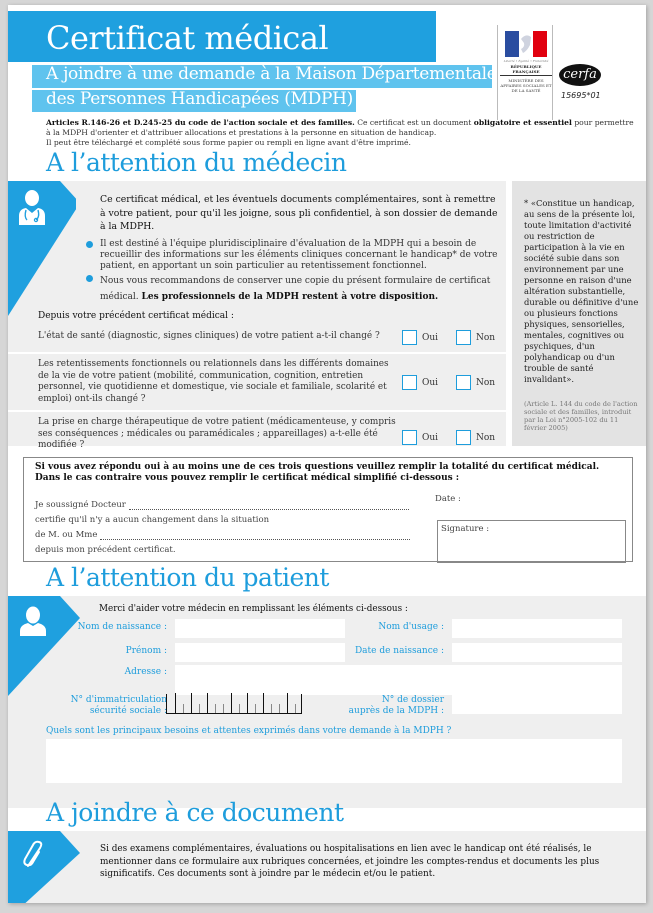 The image size is (653, 913). What do you see at coordinates (486, 438) in the screenshot?
I see `question-3-no-label: Non` at bounding box center [486, 438].